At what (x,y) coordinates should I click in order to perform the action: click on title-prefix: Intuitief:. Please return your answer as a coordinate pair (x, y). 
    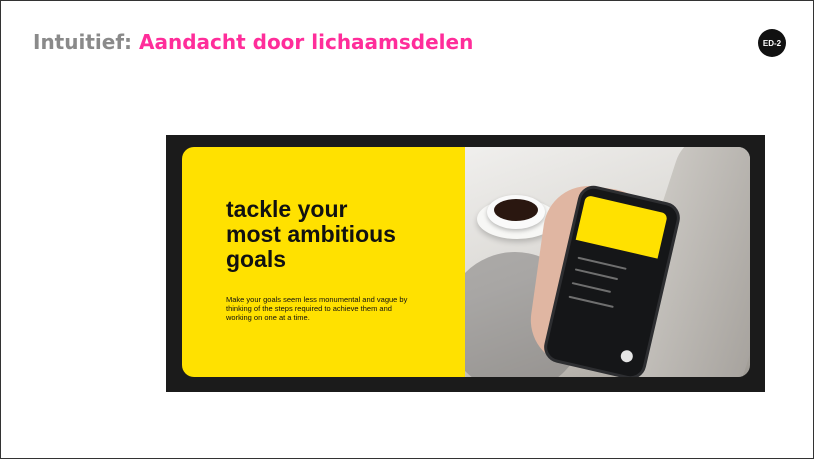
    Looking at the image, I should click on (86, 42).